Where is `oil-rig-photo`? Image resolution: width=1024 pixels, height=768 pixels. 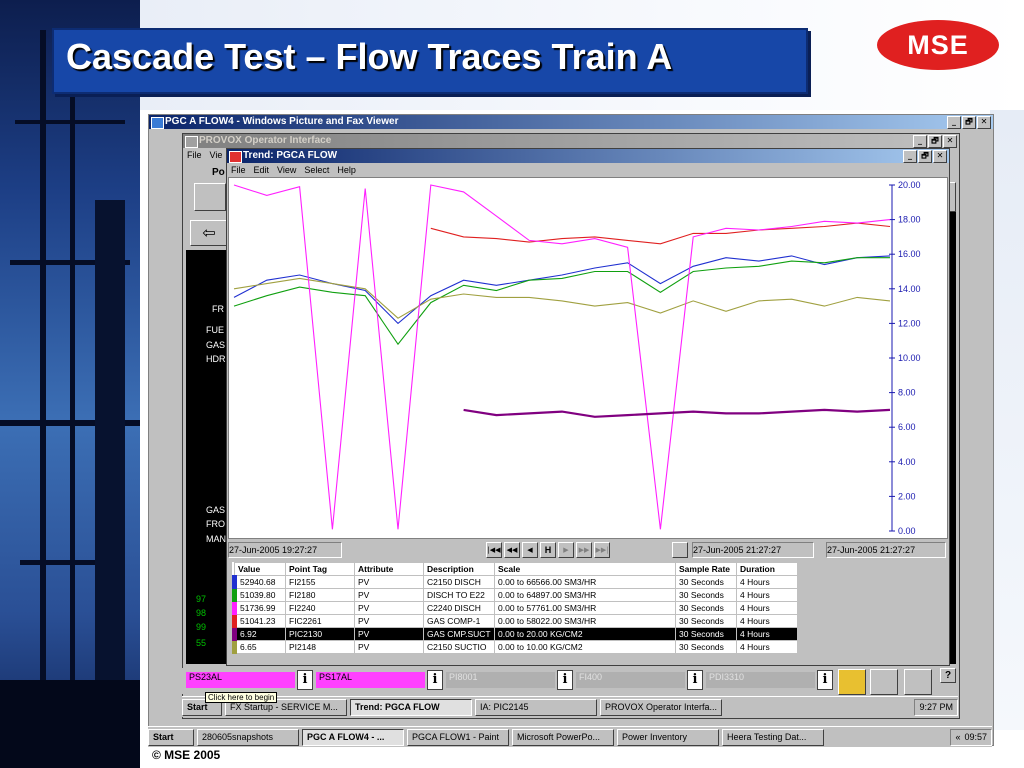
oil-rig-photo is located at coordinates (70, 384).